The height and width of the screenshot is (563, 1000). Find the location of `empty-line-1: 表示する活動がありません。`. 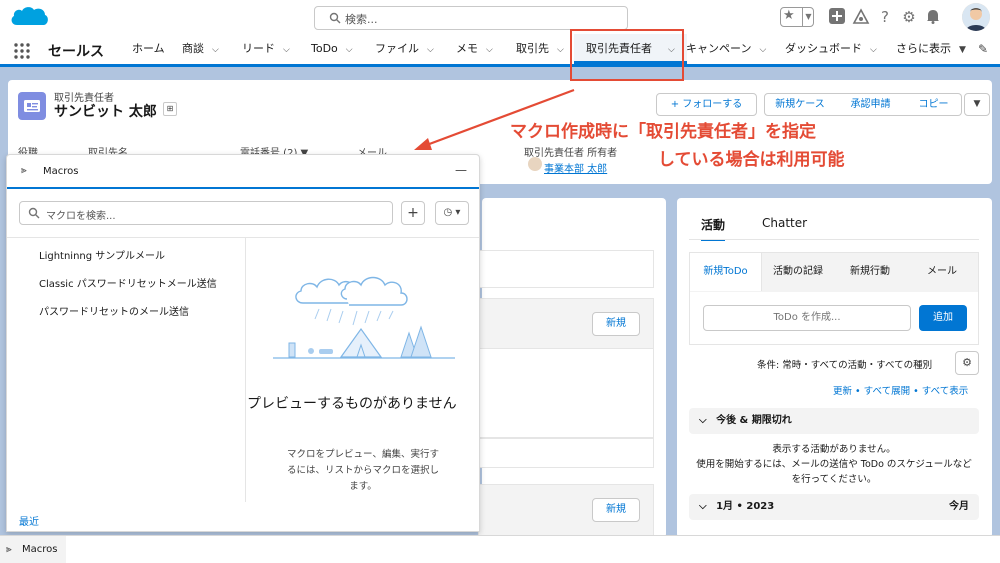

empty-line-1: 表示する活動がありません。 is located at coordinates (834, 449).